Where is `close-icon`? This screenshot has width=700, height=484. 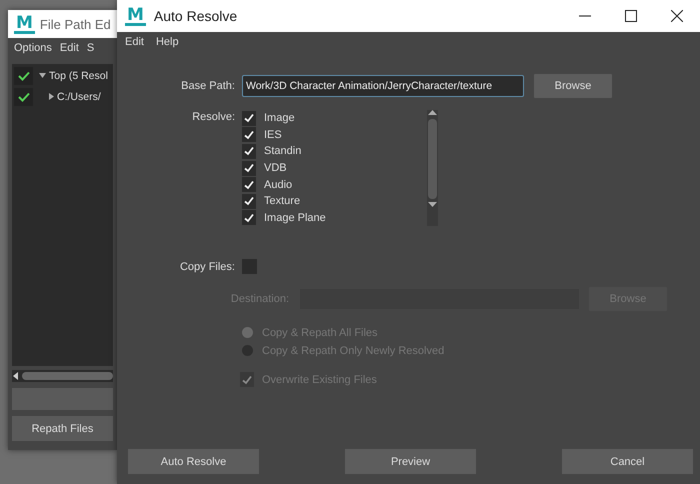 close-icon is located at coordinates (677, 16).